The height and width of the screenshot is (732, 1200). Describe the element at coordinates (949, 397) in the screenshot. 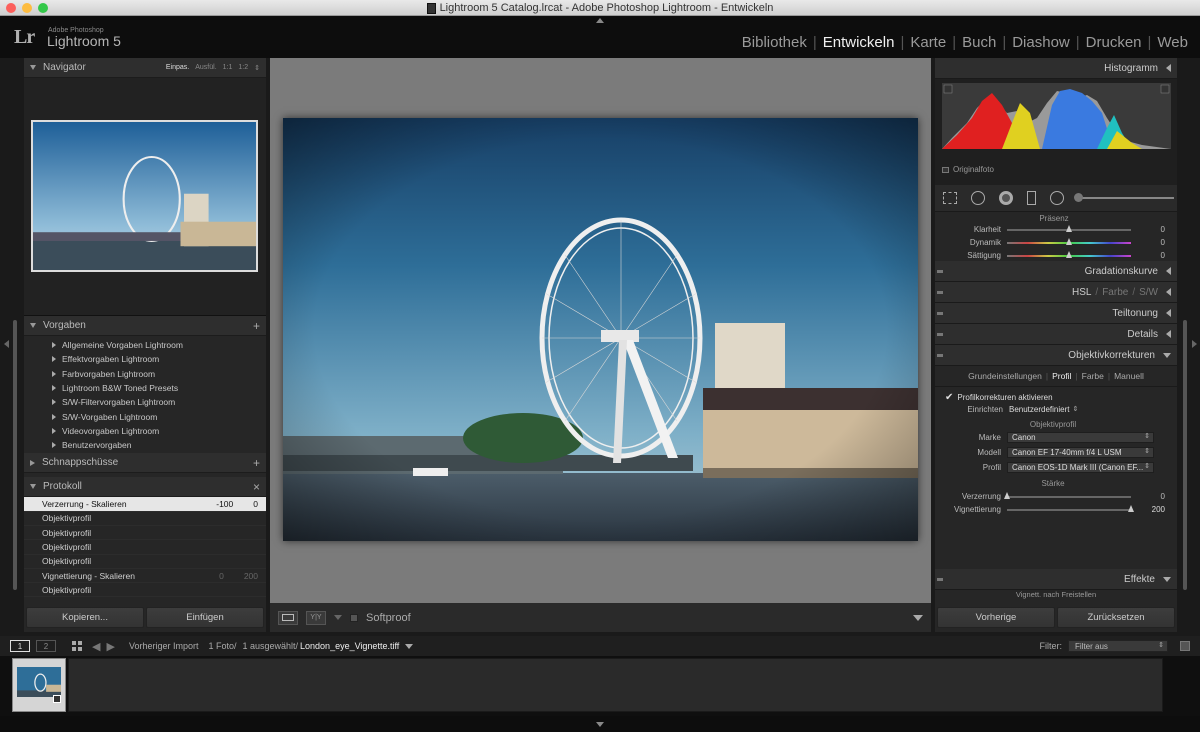

I see `enable-profile-checkbox: ✔` at that location.